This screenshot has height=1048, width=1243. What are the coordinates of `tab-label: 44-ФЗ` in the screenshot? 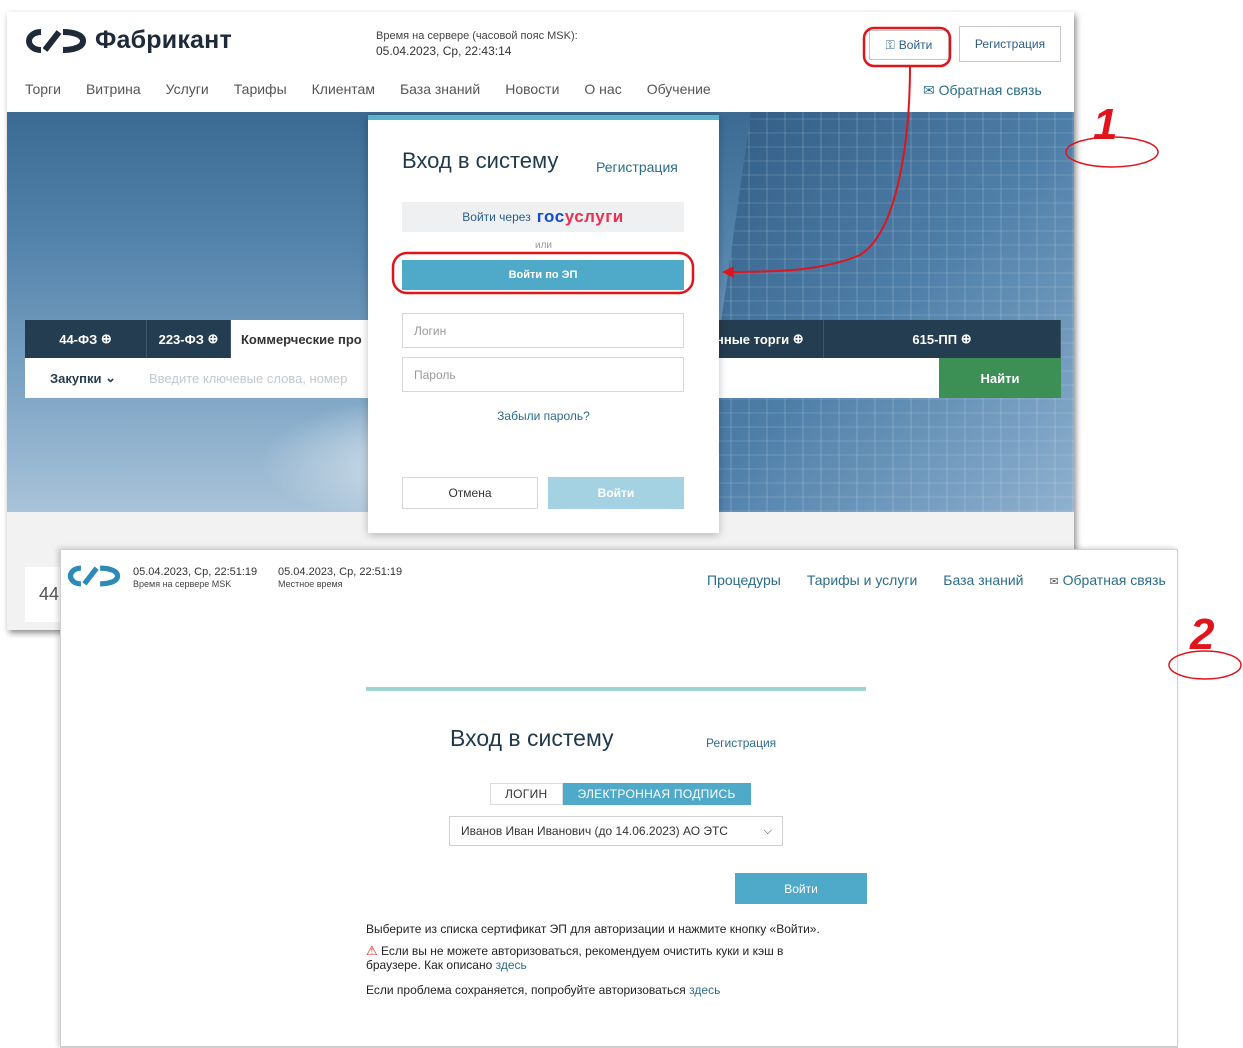 It's located at (78, 339).